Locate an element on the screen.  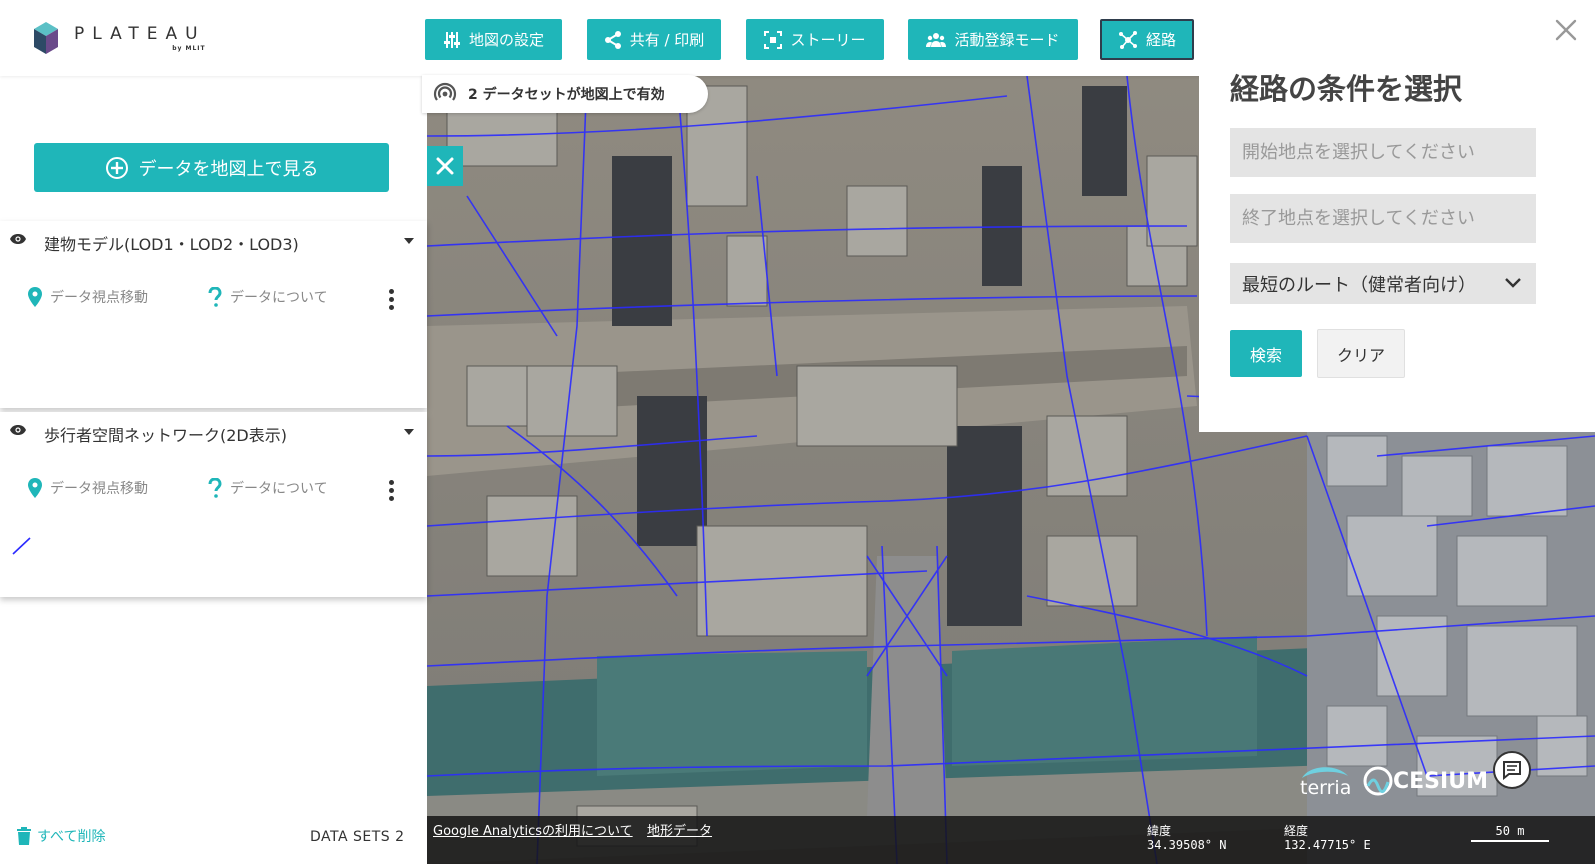
route-panel: 経路の条件を選択 最短のルート（健常者向け） 検索 クリア is located at coordinates (1397, 238).